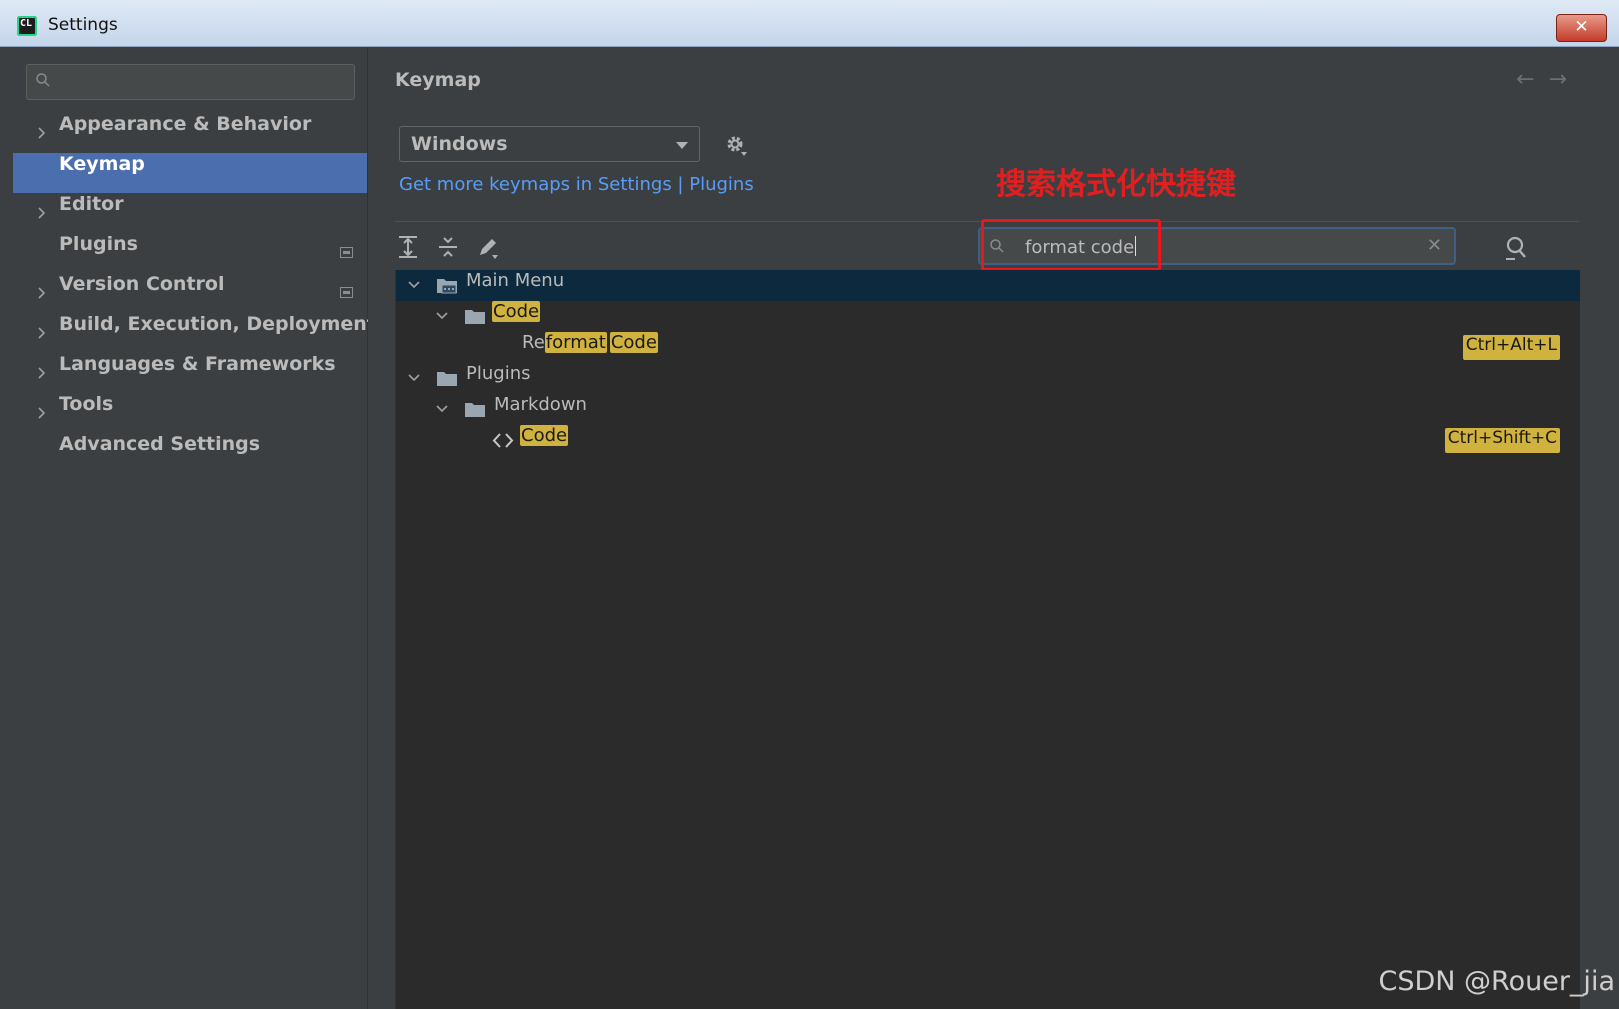 The width and height of the screenshot is (1619, 1009). What do you see at coordinates (988, 347) in the screenshot?
I see `tree-node-reformat-code: Reformat Code Ctrl+Alt+L` at bounding box center [988, 347].